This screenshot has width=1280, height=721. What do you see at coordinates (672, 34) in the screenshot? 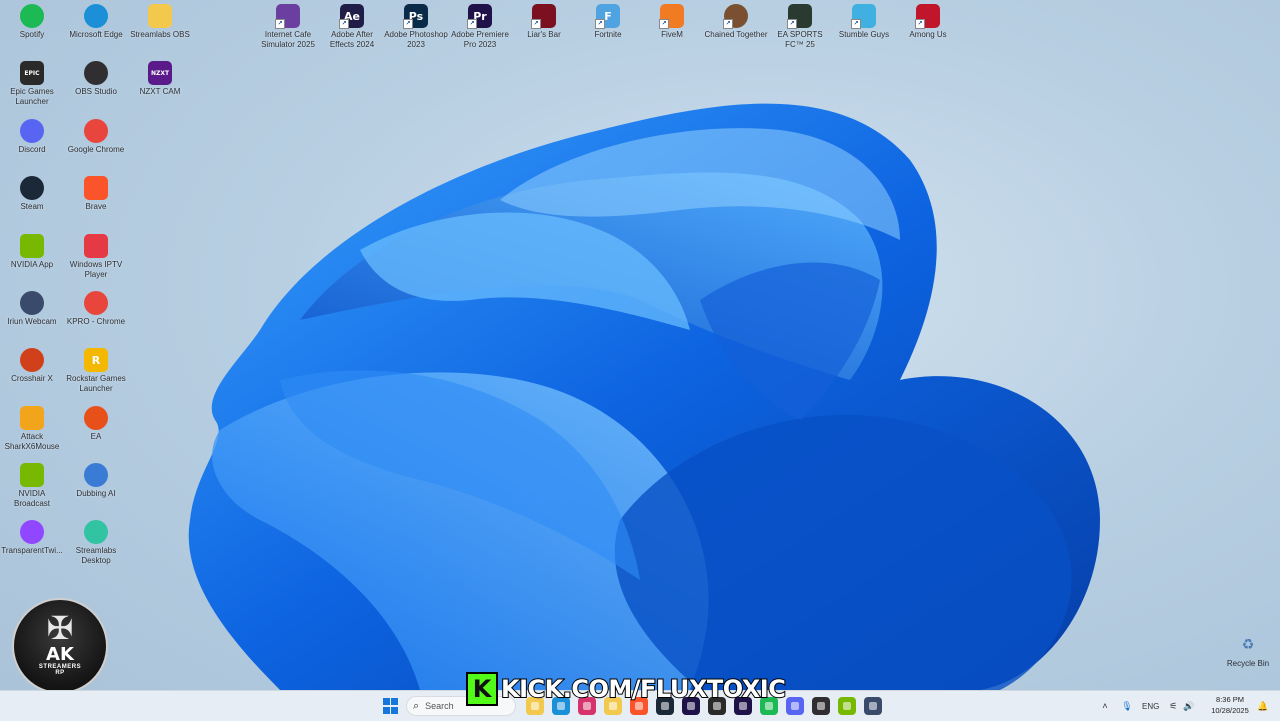
I see `desktop-shortcut-label: FiveM` at bounding box center [672, 34].